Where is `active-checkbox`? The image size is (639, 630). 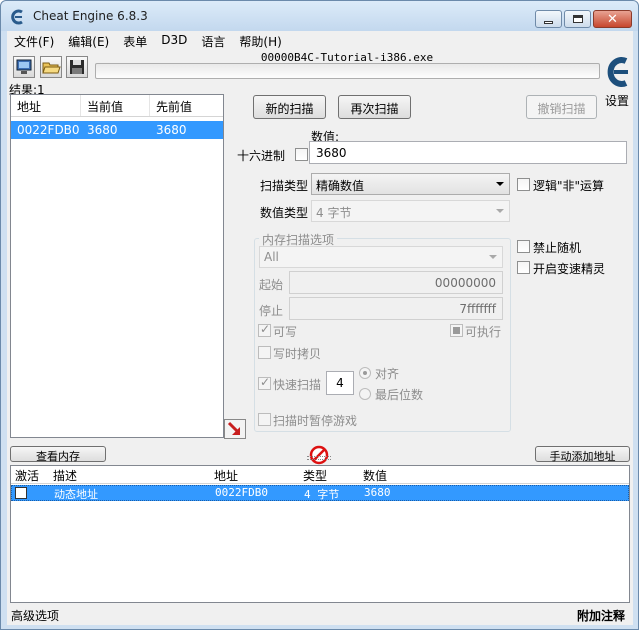 active-checkbox is located at coordinates (21, 493).